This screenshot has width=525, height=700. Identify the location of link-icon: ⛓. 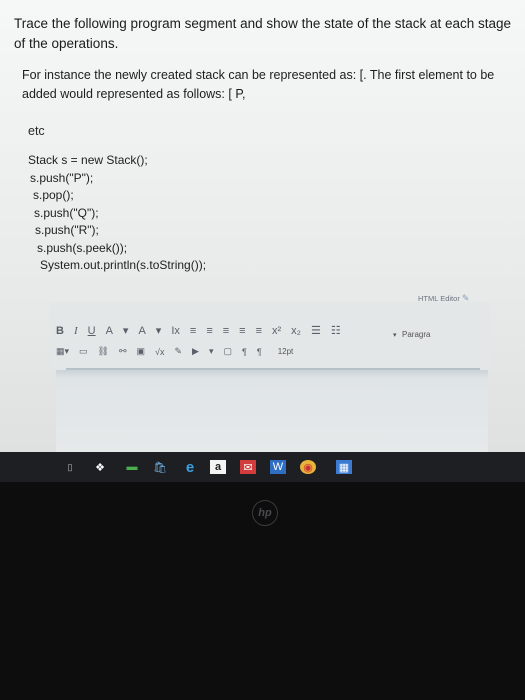
(103, 351).